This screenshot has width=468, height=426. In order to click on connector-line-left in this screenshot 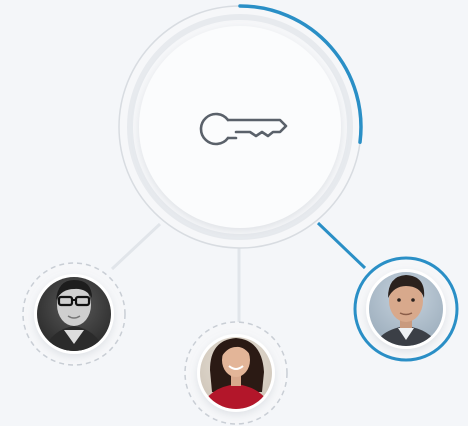, I will do `click(136, 246)`.